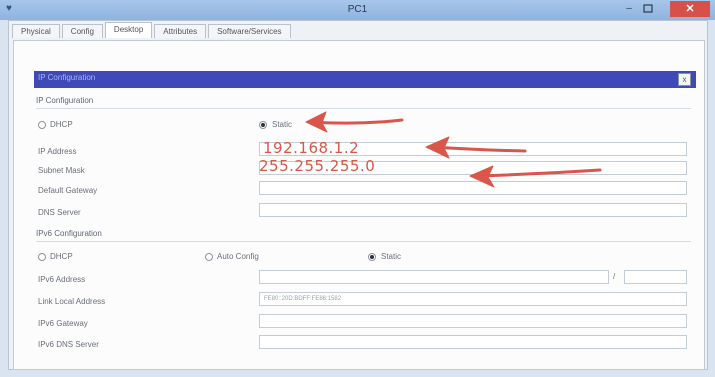 The height and width of the screenshot is (377, 715). What do you see at coordinates (354, 122) in the screenshot?
I see `arrow-to-static-icon` at bounding box center [354, 122].